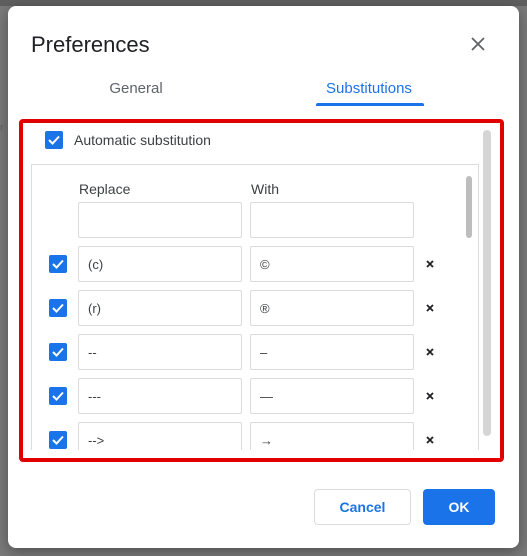 This screenshot has width=527, height=556. I want to click on close-button, so click(478, 44).